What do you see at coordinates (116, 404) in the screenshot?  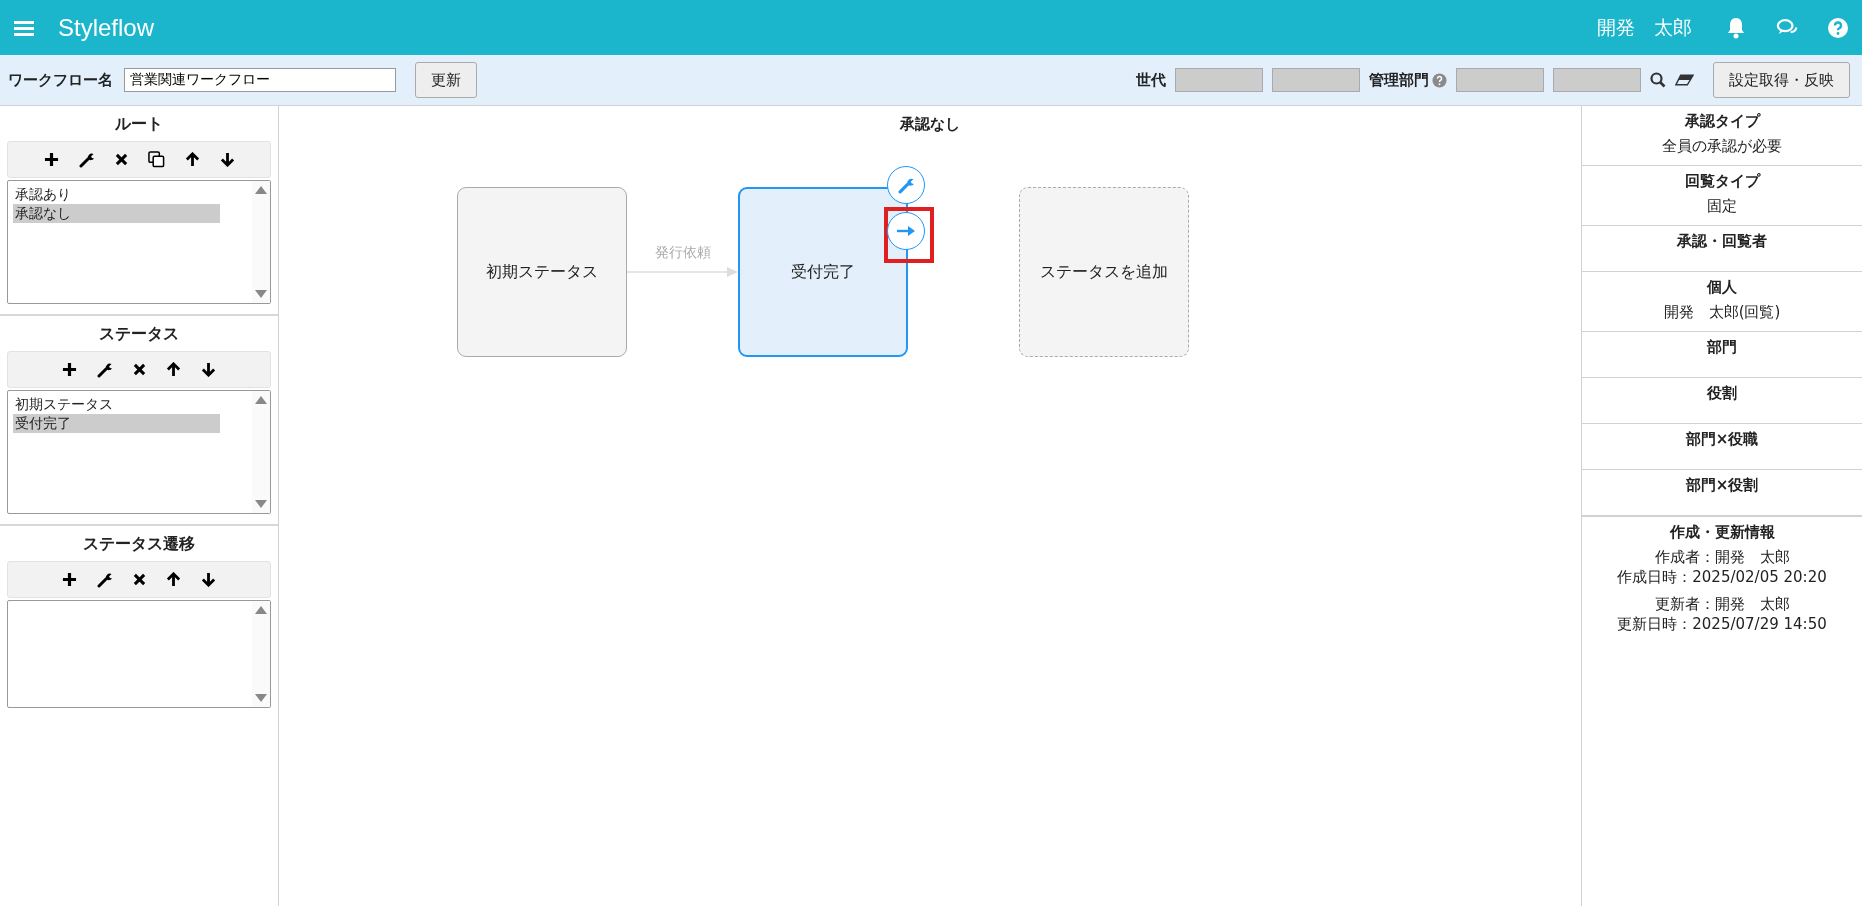 I see `list-item: 初期ステータス` at bounding box center [116, 404].